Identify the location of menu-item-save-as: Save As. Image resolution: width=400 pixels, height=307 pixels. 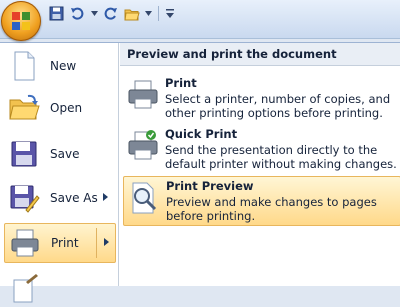
(59, 198).